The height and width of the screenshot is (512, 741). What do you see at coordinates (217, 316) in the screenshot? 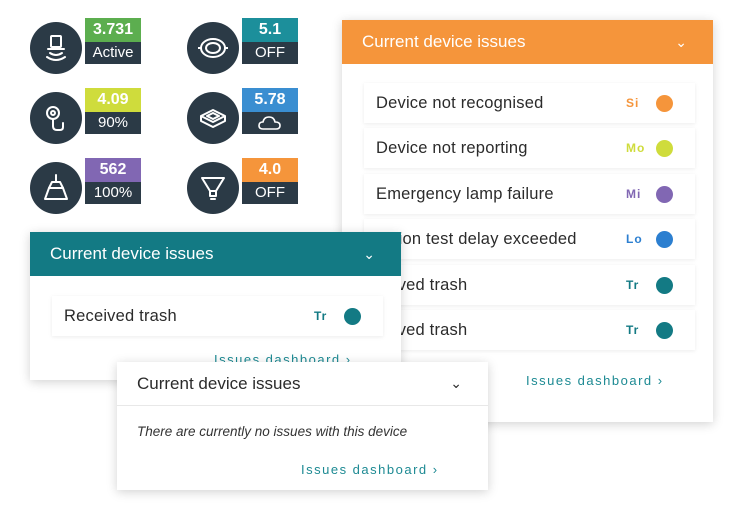
I see `issue-row: Received trash Tr` at bounding box center [217, 316].